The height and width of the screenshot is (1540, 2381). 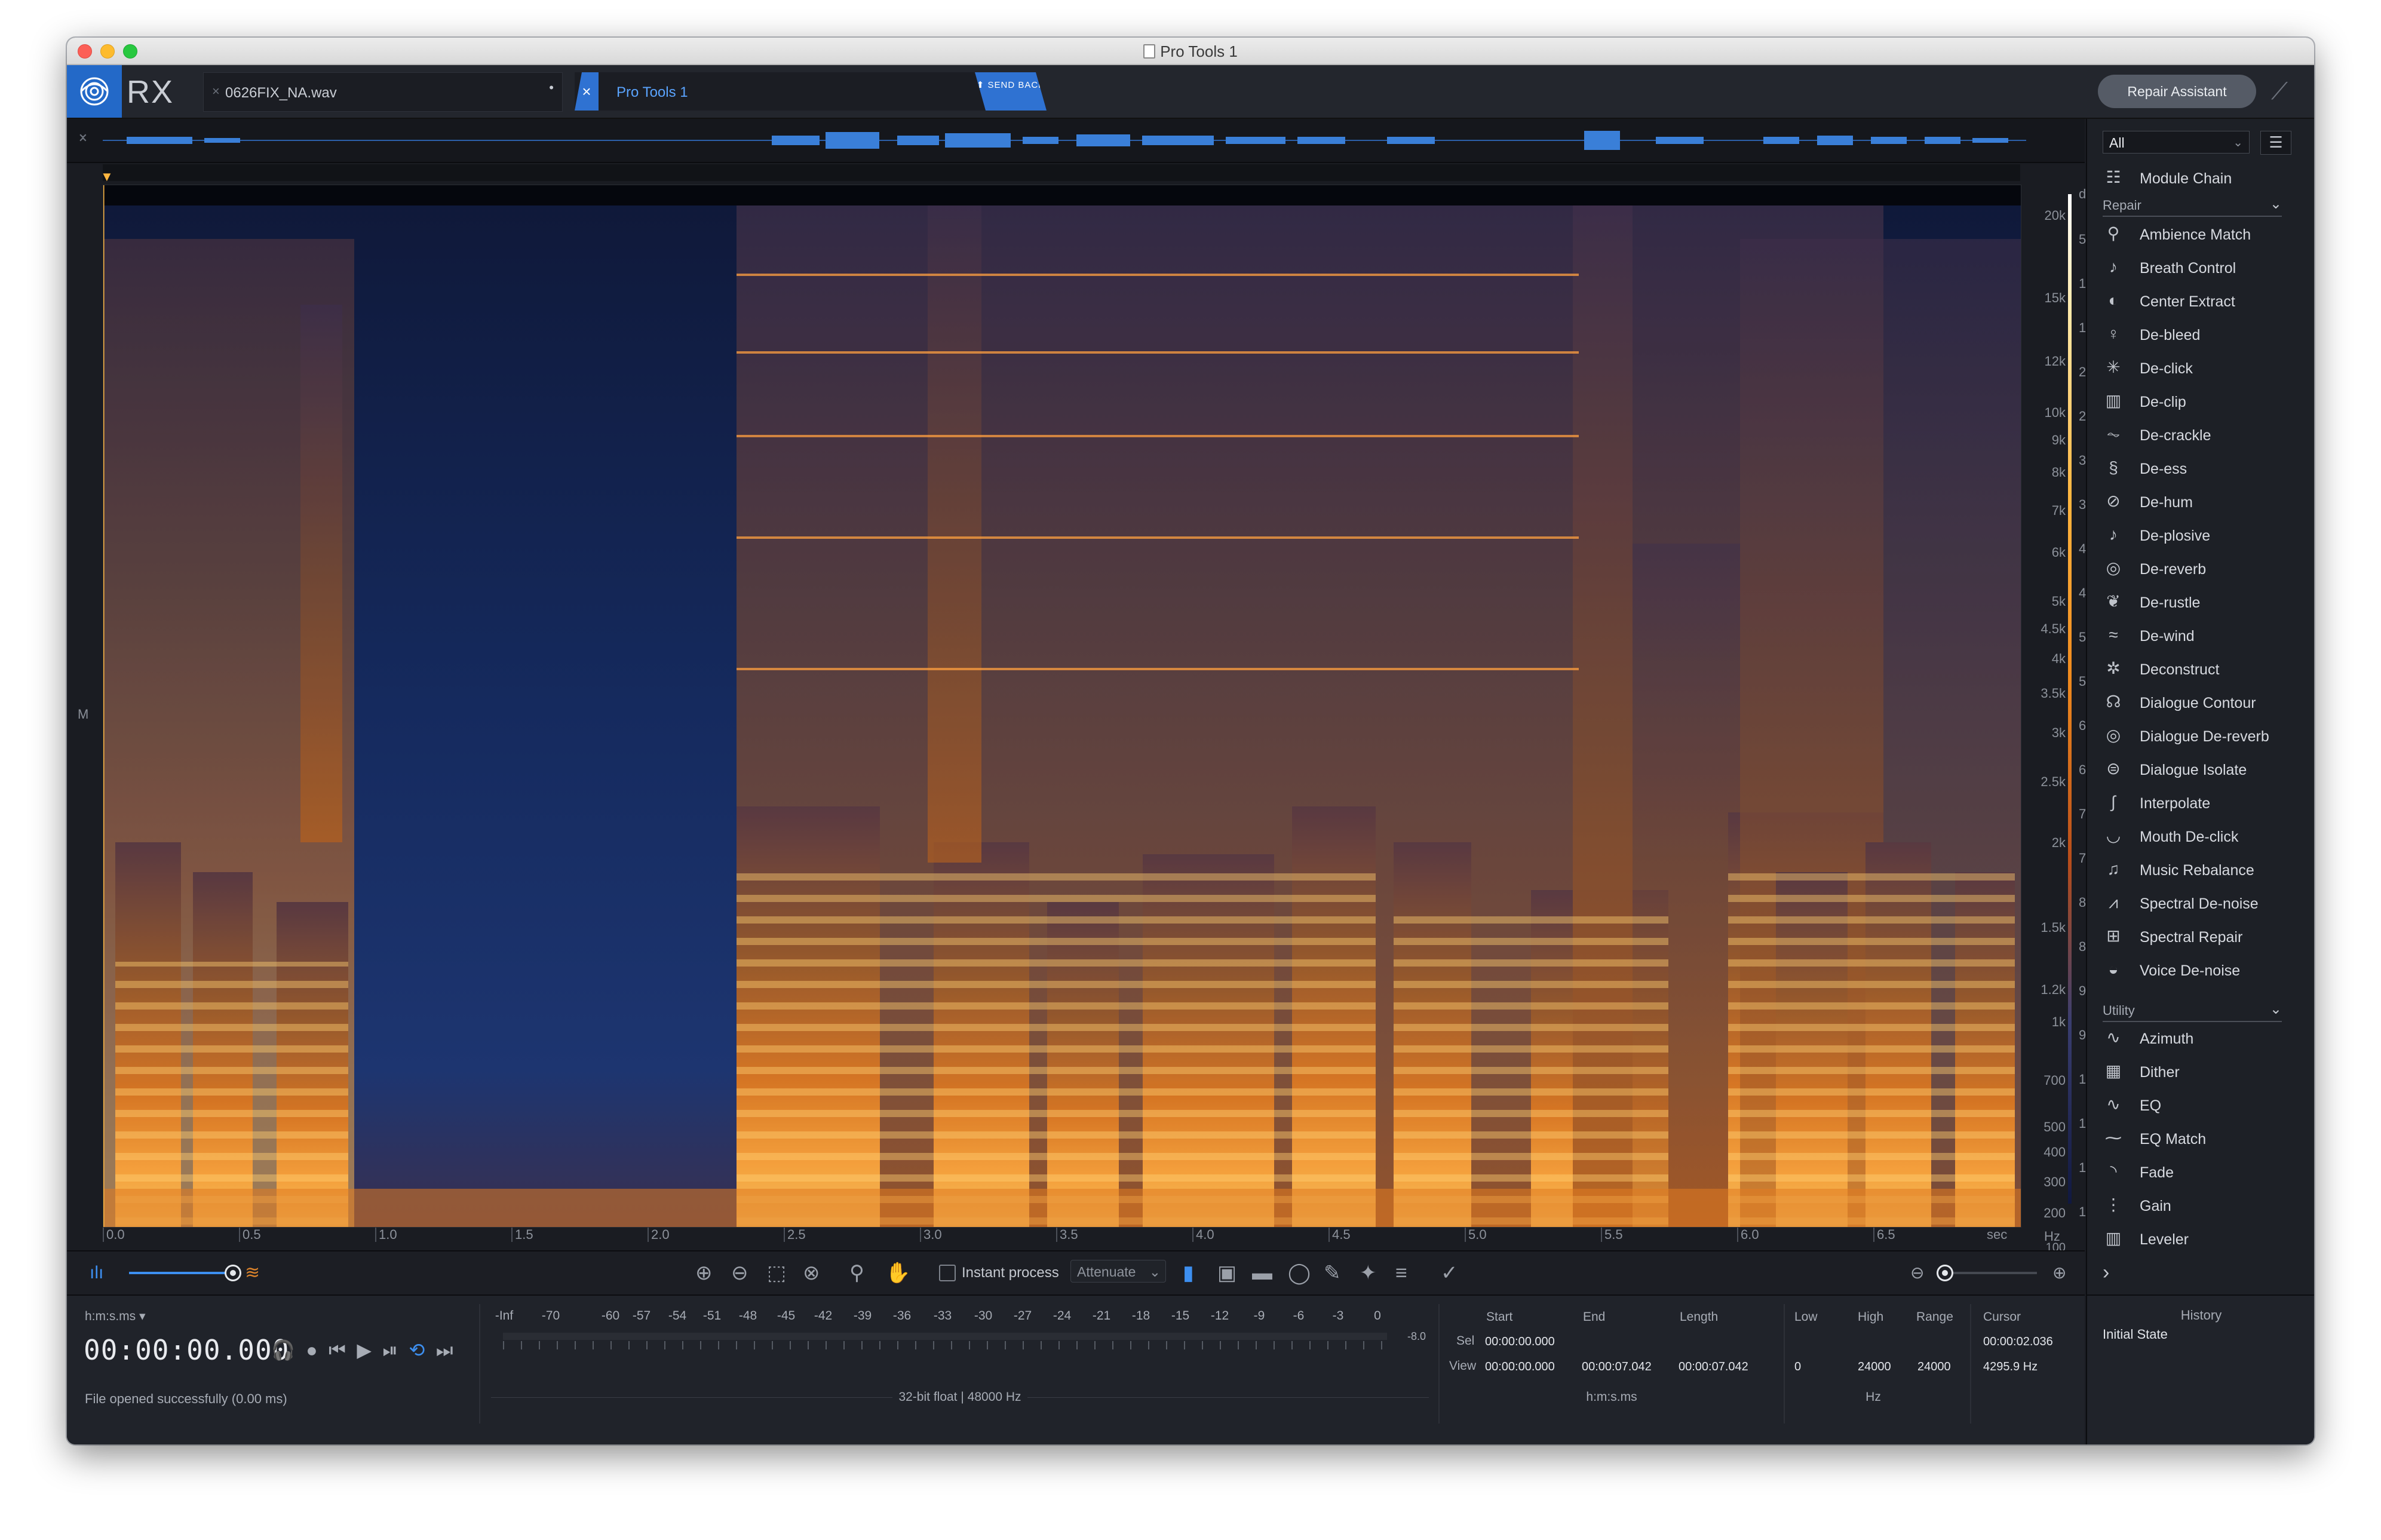 I want to click on module-azimuth: ∿ Azimuth, so click(x=2198, y=1037).